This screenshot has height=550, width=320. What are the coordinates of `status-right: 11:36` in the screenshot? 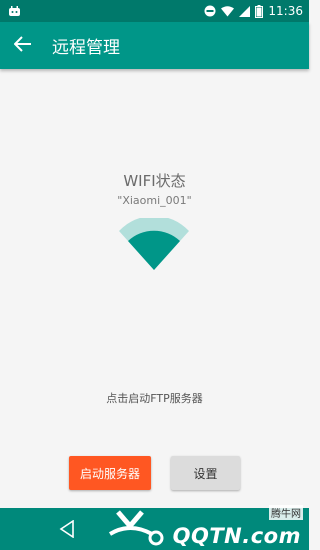 It's located at (253, 11).